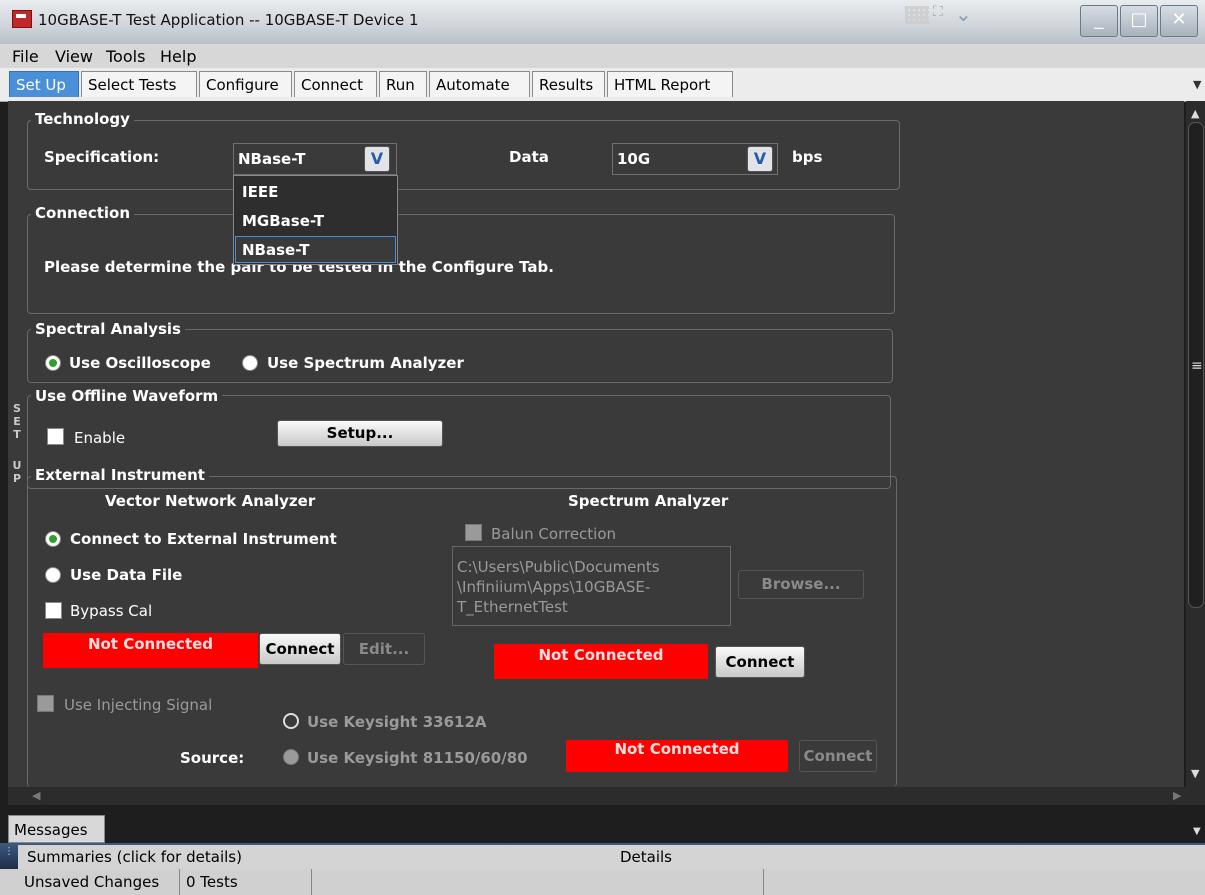  Describe the element at coordinates (100, 438) in the screenshot. I see `enable-label: Enable` at that location.